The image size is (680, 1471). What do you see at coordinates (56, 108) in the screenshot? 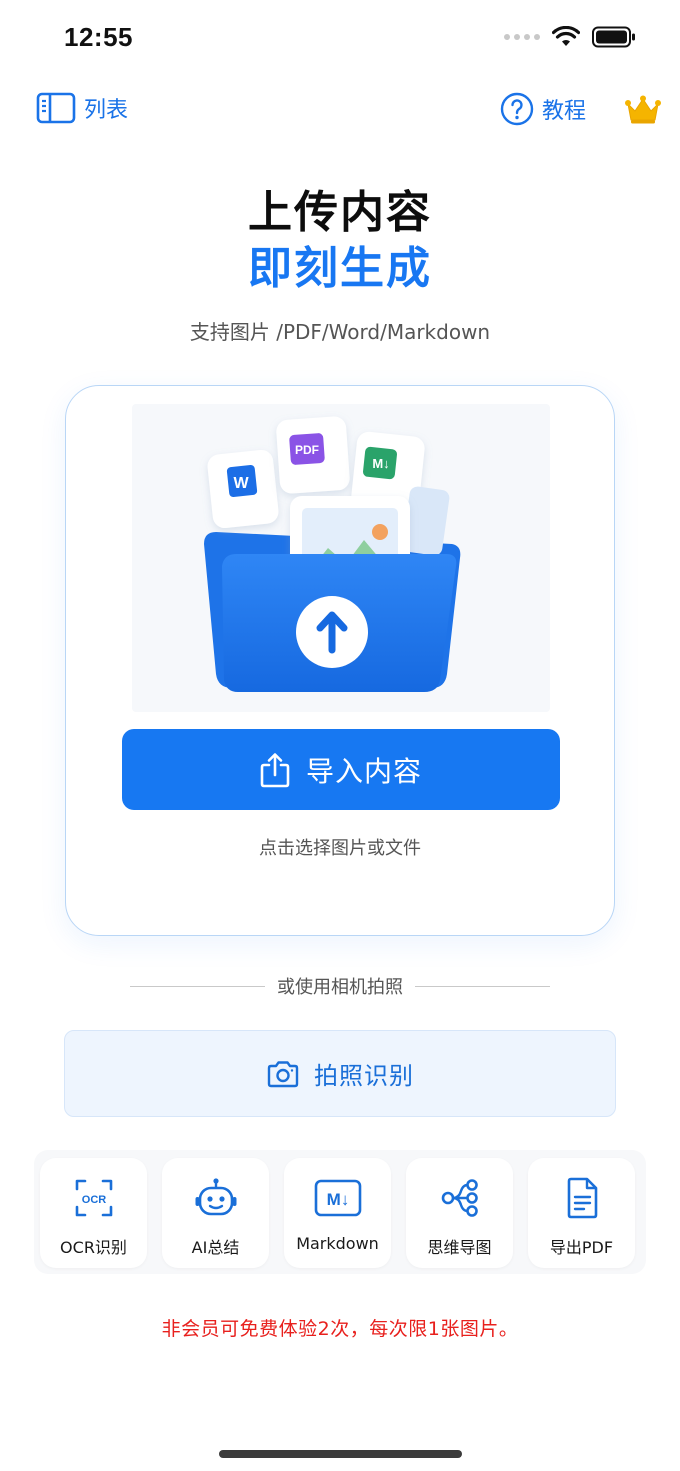
I see `sidebar-icon` at bounding box center [56, 108].